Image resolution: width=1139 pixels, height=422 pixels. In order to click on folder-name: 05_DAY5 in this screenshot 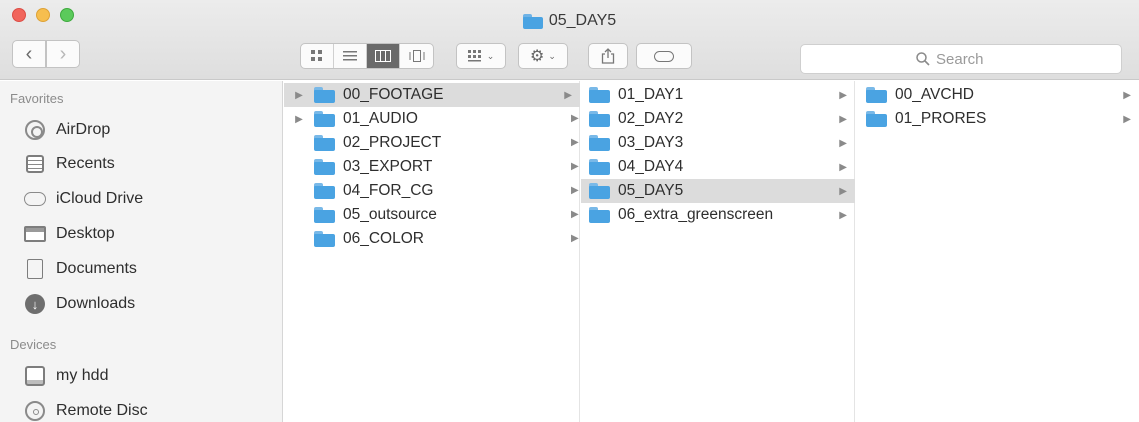, I will do `click(651, 190)`.